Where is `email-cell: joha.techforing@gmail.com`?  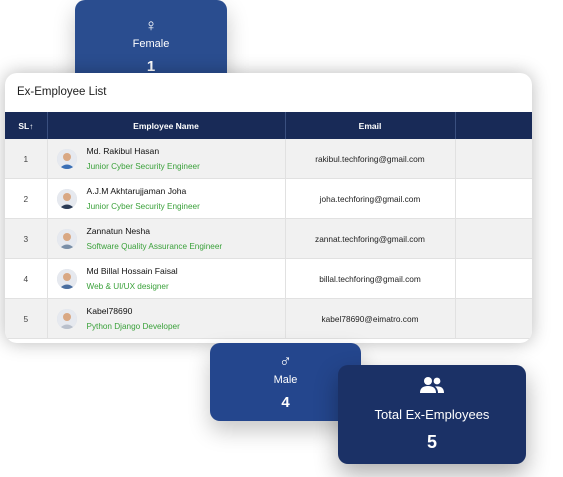 email-cell: joha.techforing@gmail.com is located at coordinates (370, 198).